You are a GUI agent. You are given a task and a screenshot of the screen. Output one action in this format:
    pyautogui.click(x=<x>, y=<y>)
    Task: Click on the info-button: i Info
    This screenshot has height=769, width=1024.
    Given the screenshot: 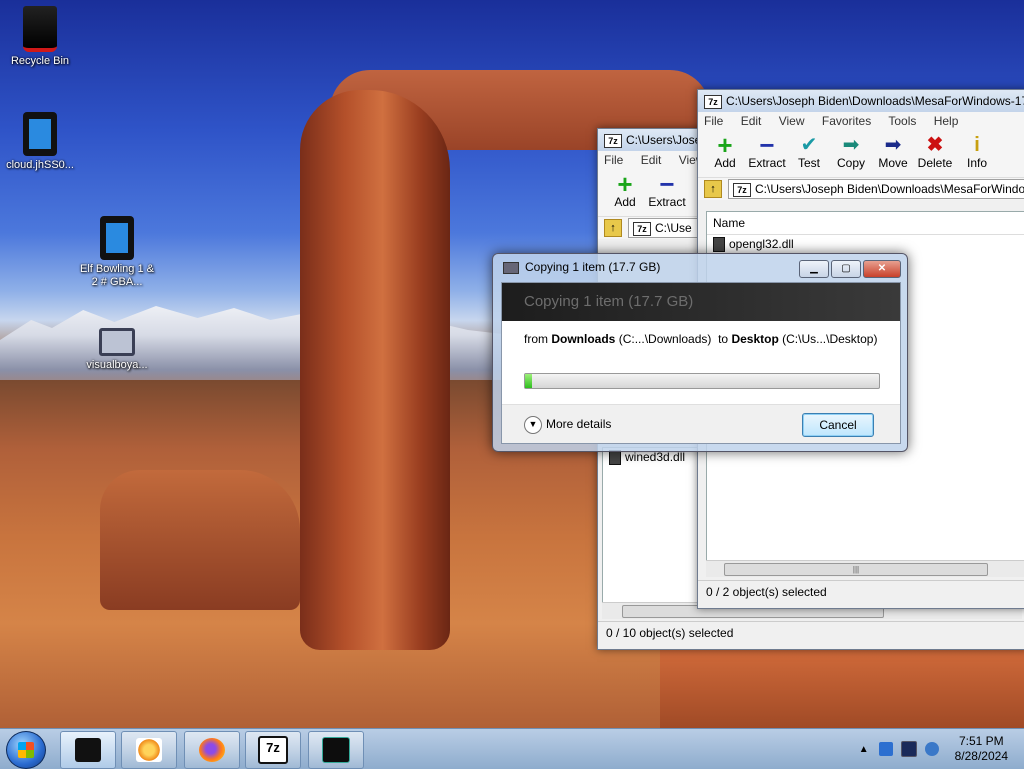 What is the action you would take?
    pyautogui.click(x=977, y=154)
    